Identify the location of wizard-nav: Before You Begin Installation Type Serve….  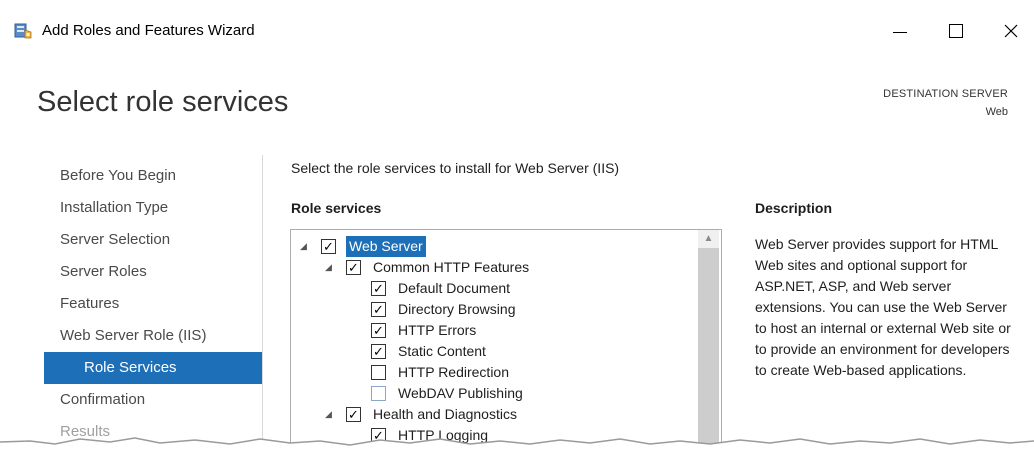
(153, 304).